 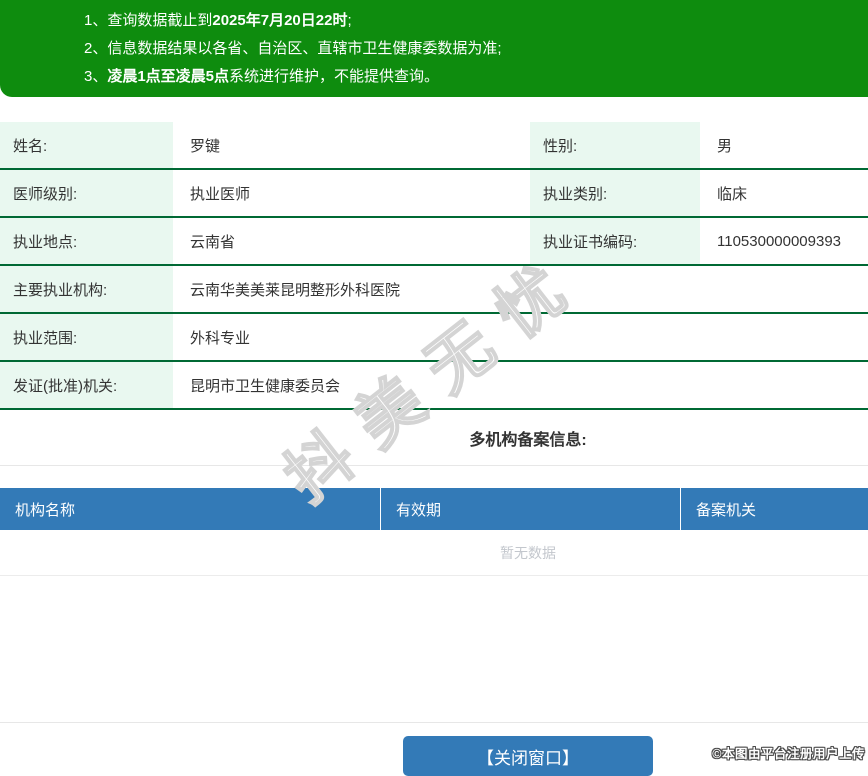 What do you see at coordinates (528, 552) in the screenshot?
I see `empty-data-text: 暂无数据` at bounding box center [528, 552].